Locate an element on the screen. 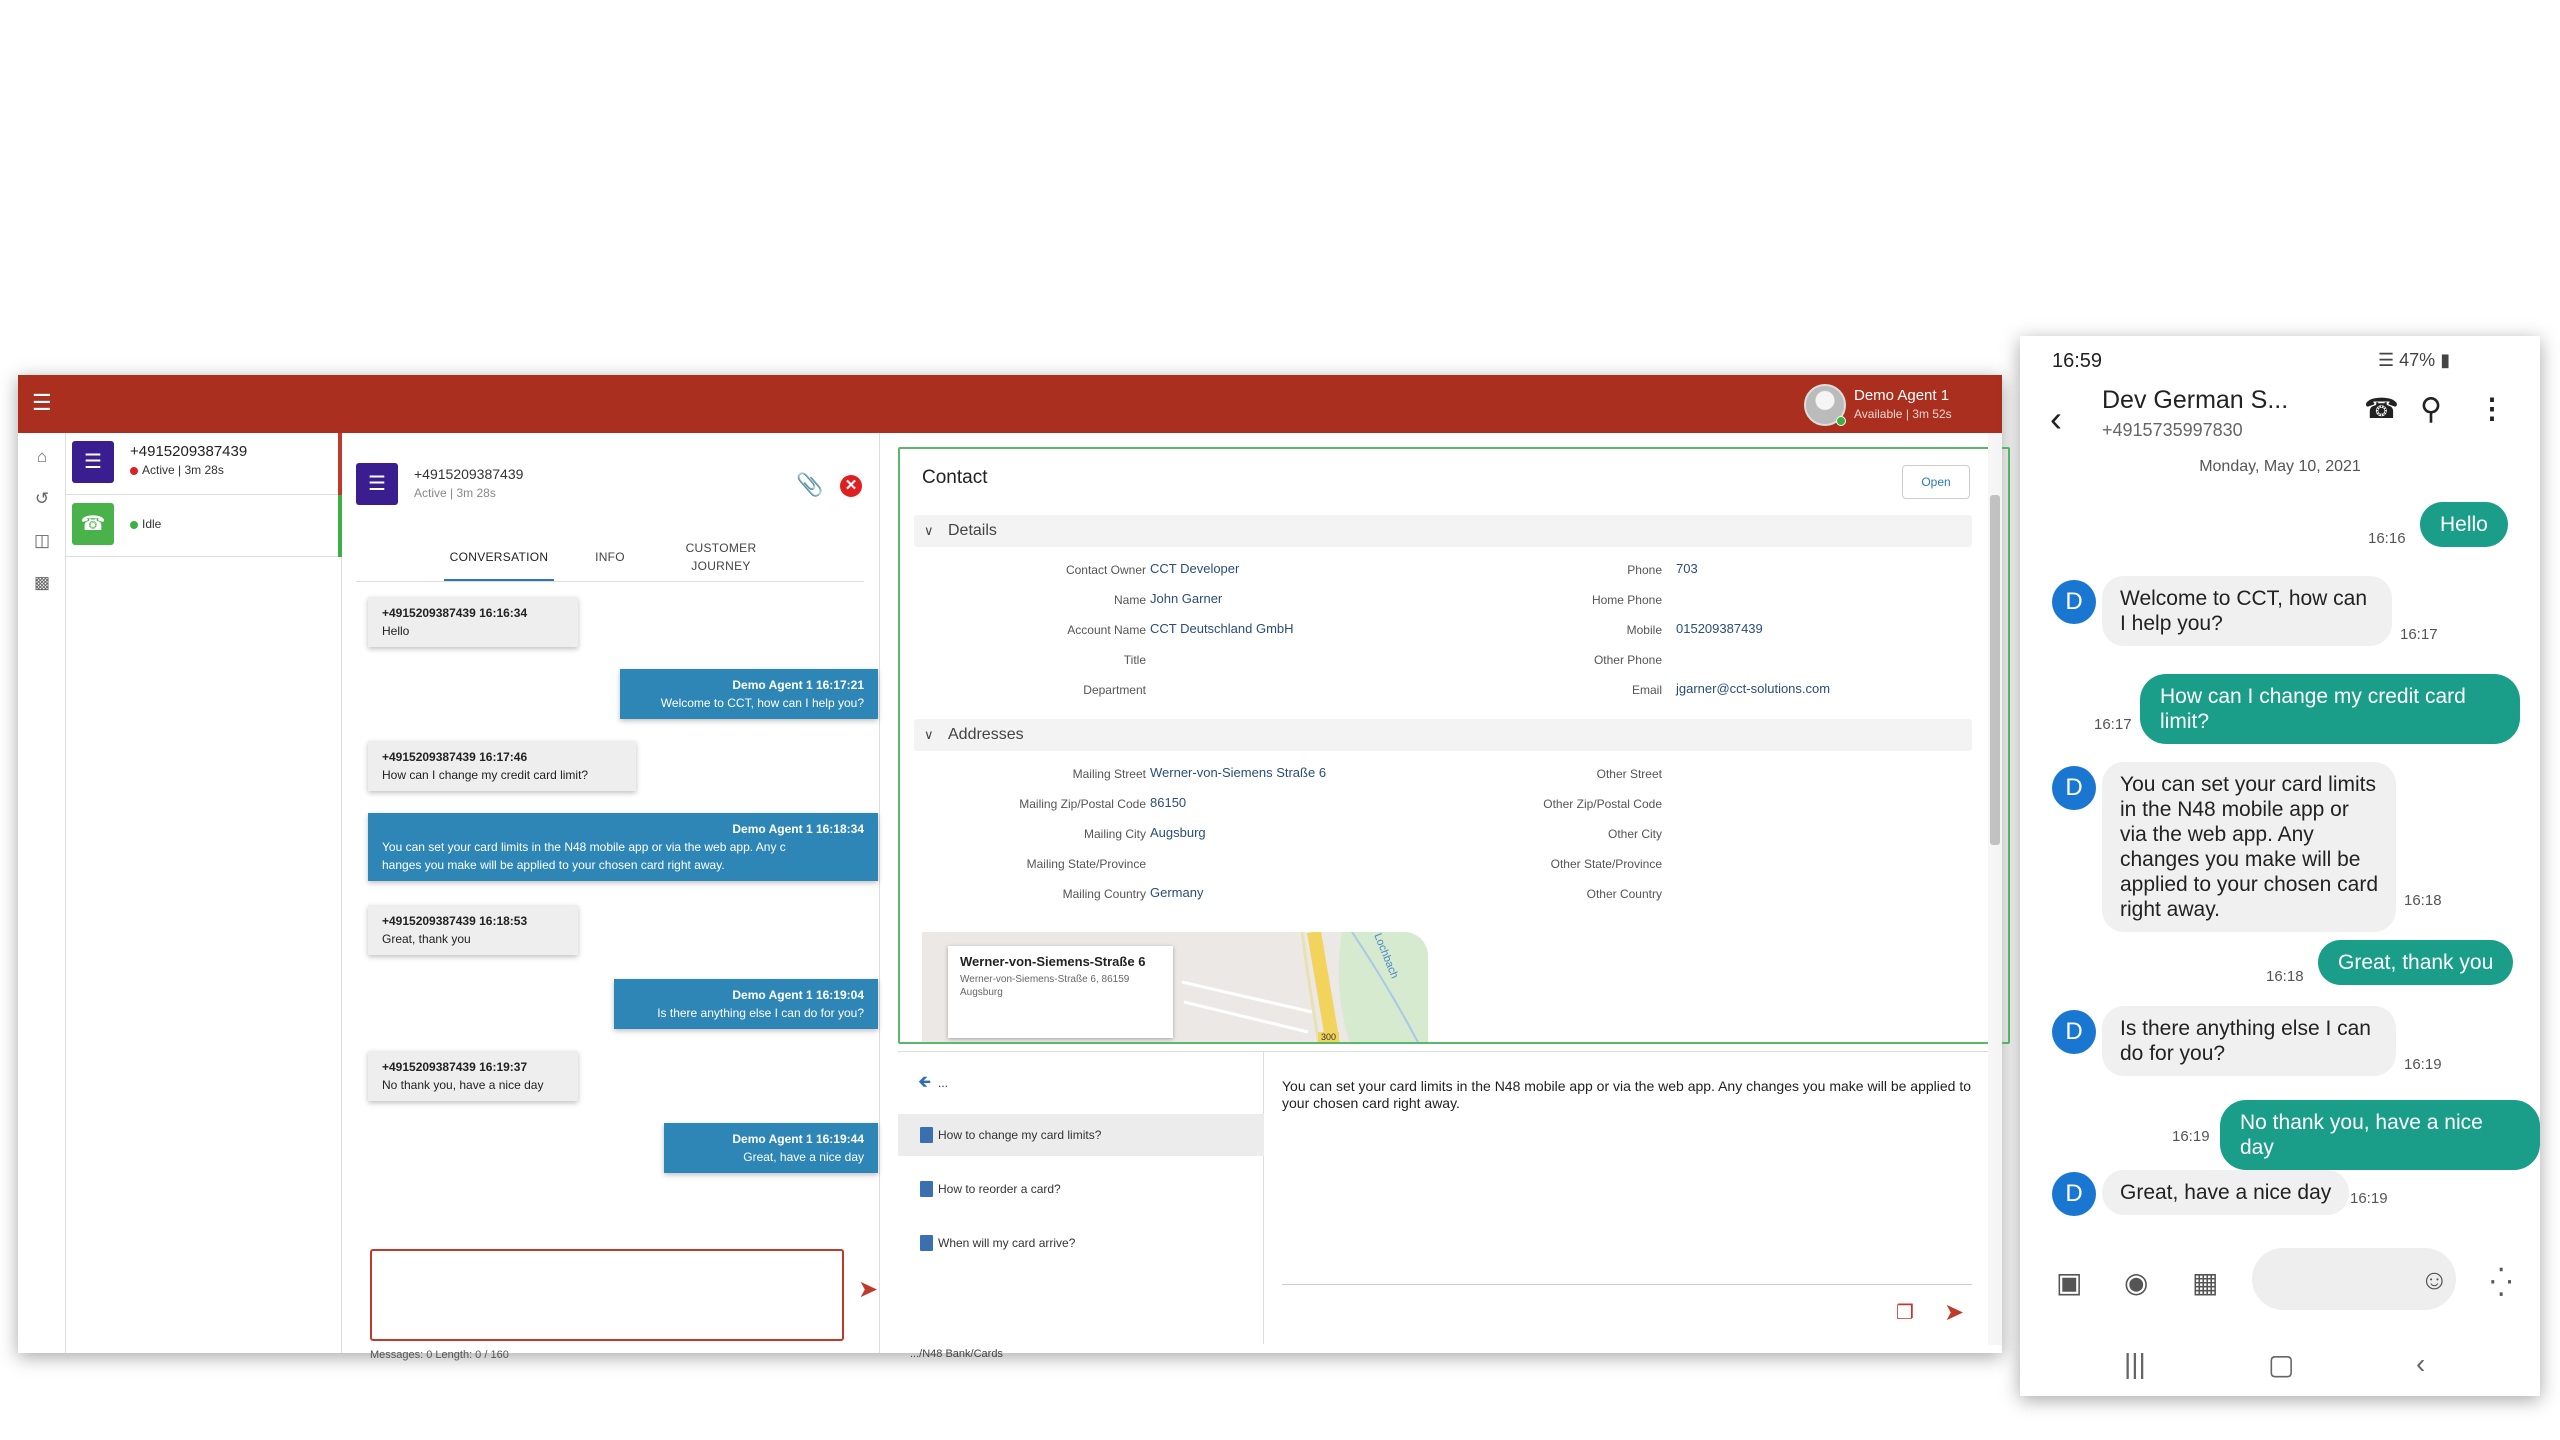  tab-divider is located at coordinates (610, 581).